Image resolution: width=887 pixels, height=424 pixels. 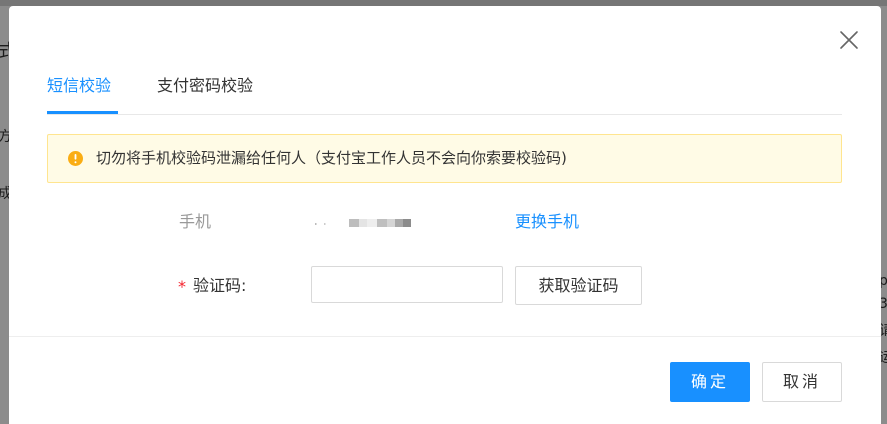 I want to click on close-icon, so click(x=849, y=40).